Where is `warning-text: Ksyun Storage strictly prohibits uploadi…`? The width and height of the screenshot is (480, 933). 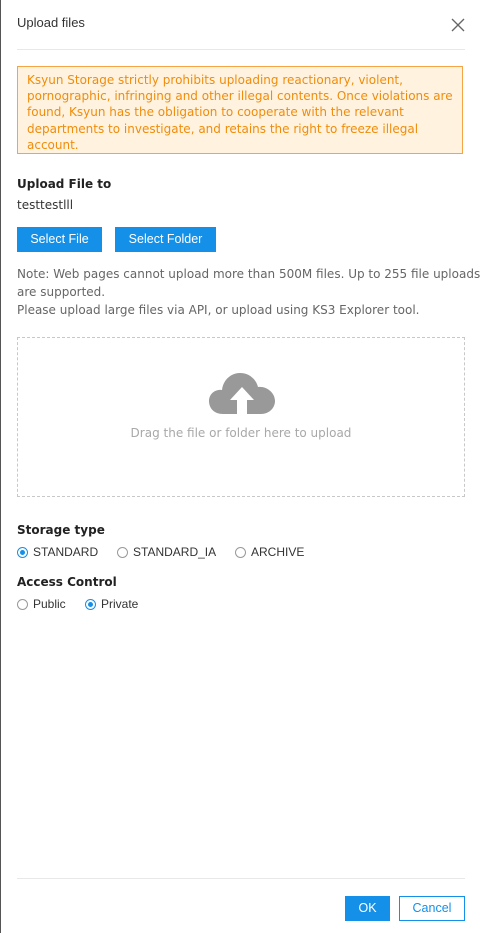 warning-text: Ksyun Storage strictly prohibits uploadi… is located at coordinates (240, 112).